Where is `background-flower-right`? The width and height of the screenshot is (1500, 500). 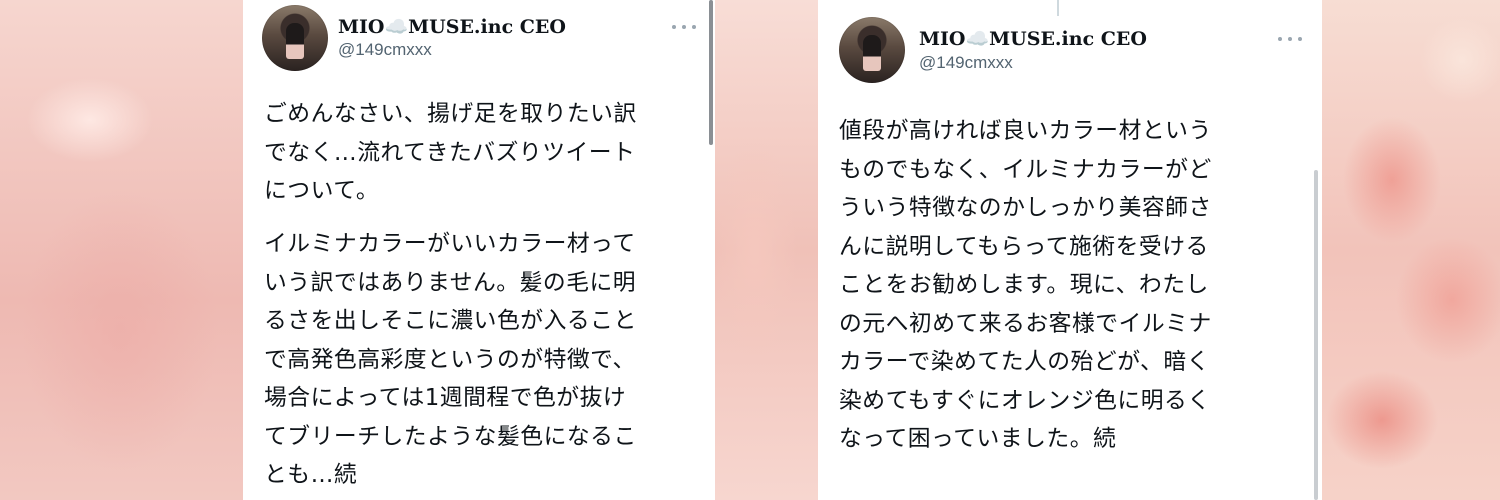
background-flower-right is located at coordinates (1411, 250).